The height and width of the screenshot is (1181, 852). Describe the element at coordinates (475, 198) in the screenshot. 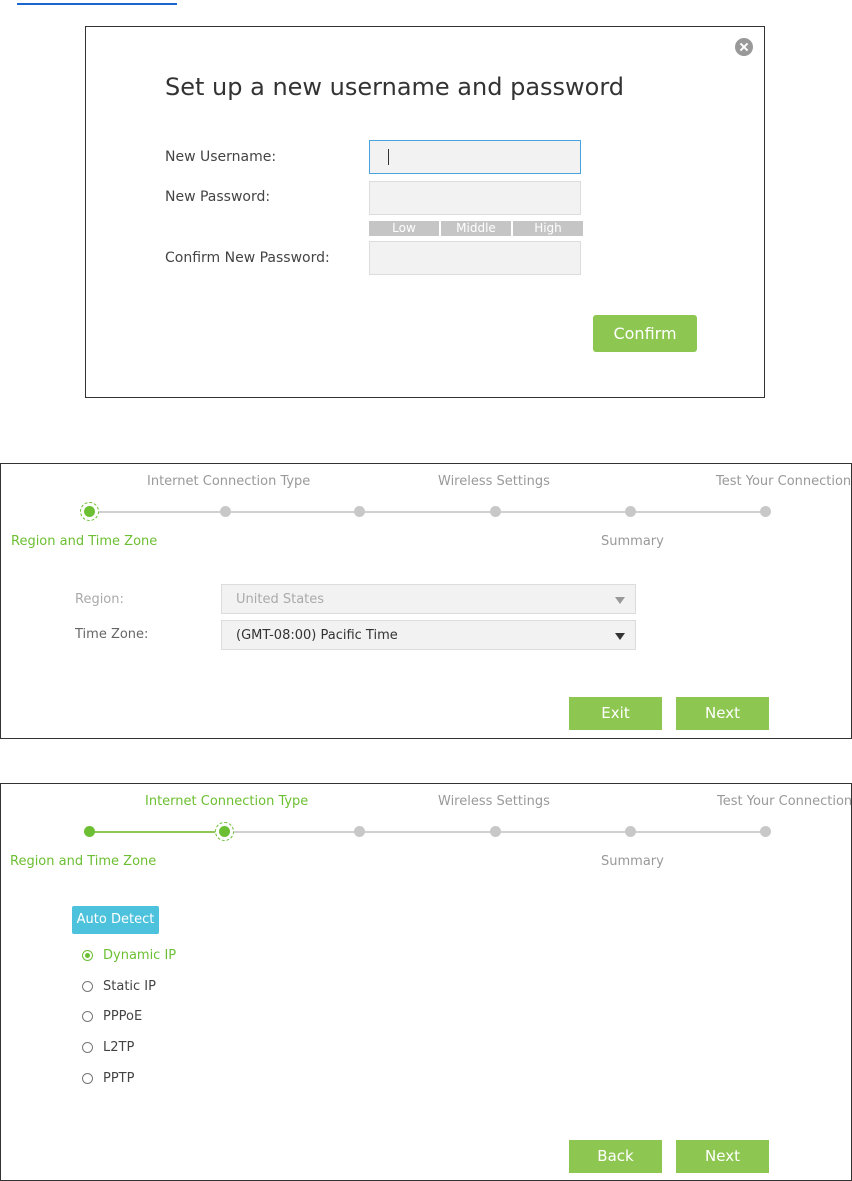

I see `new-password-input` at that location.